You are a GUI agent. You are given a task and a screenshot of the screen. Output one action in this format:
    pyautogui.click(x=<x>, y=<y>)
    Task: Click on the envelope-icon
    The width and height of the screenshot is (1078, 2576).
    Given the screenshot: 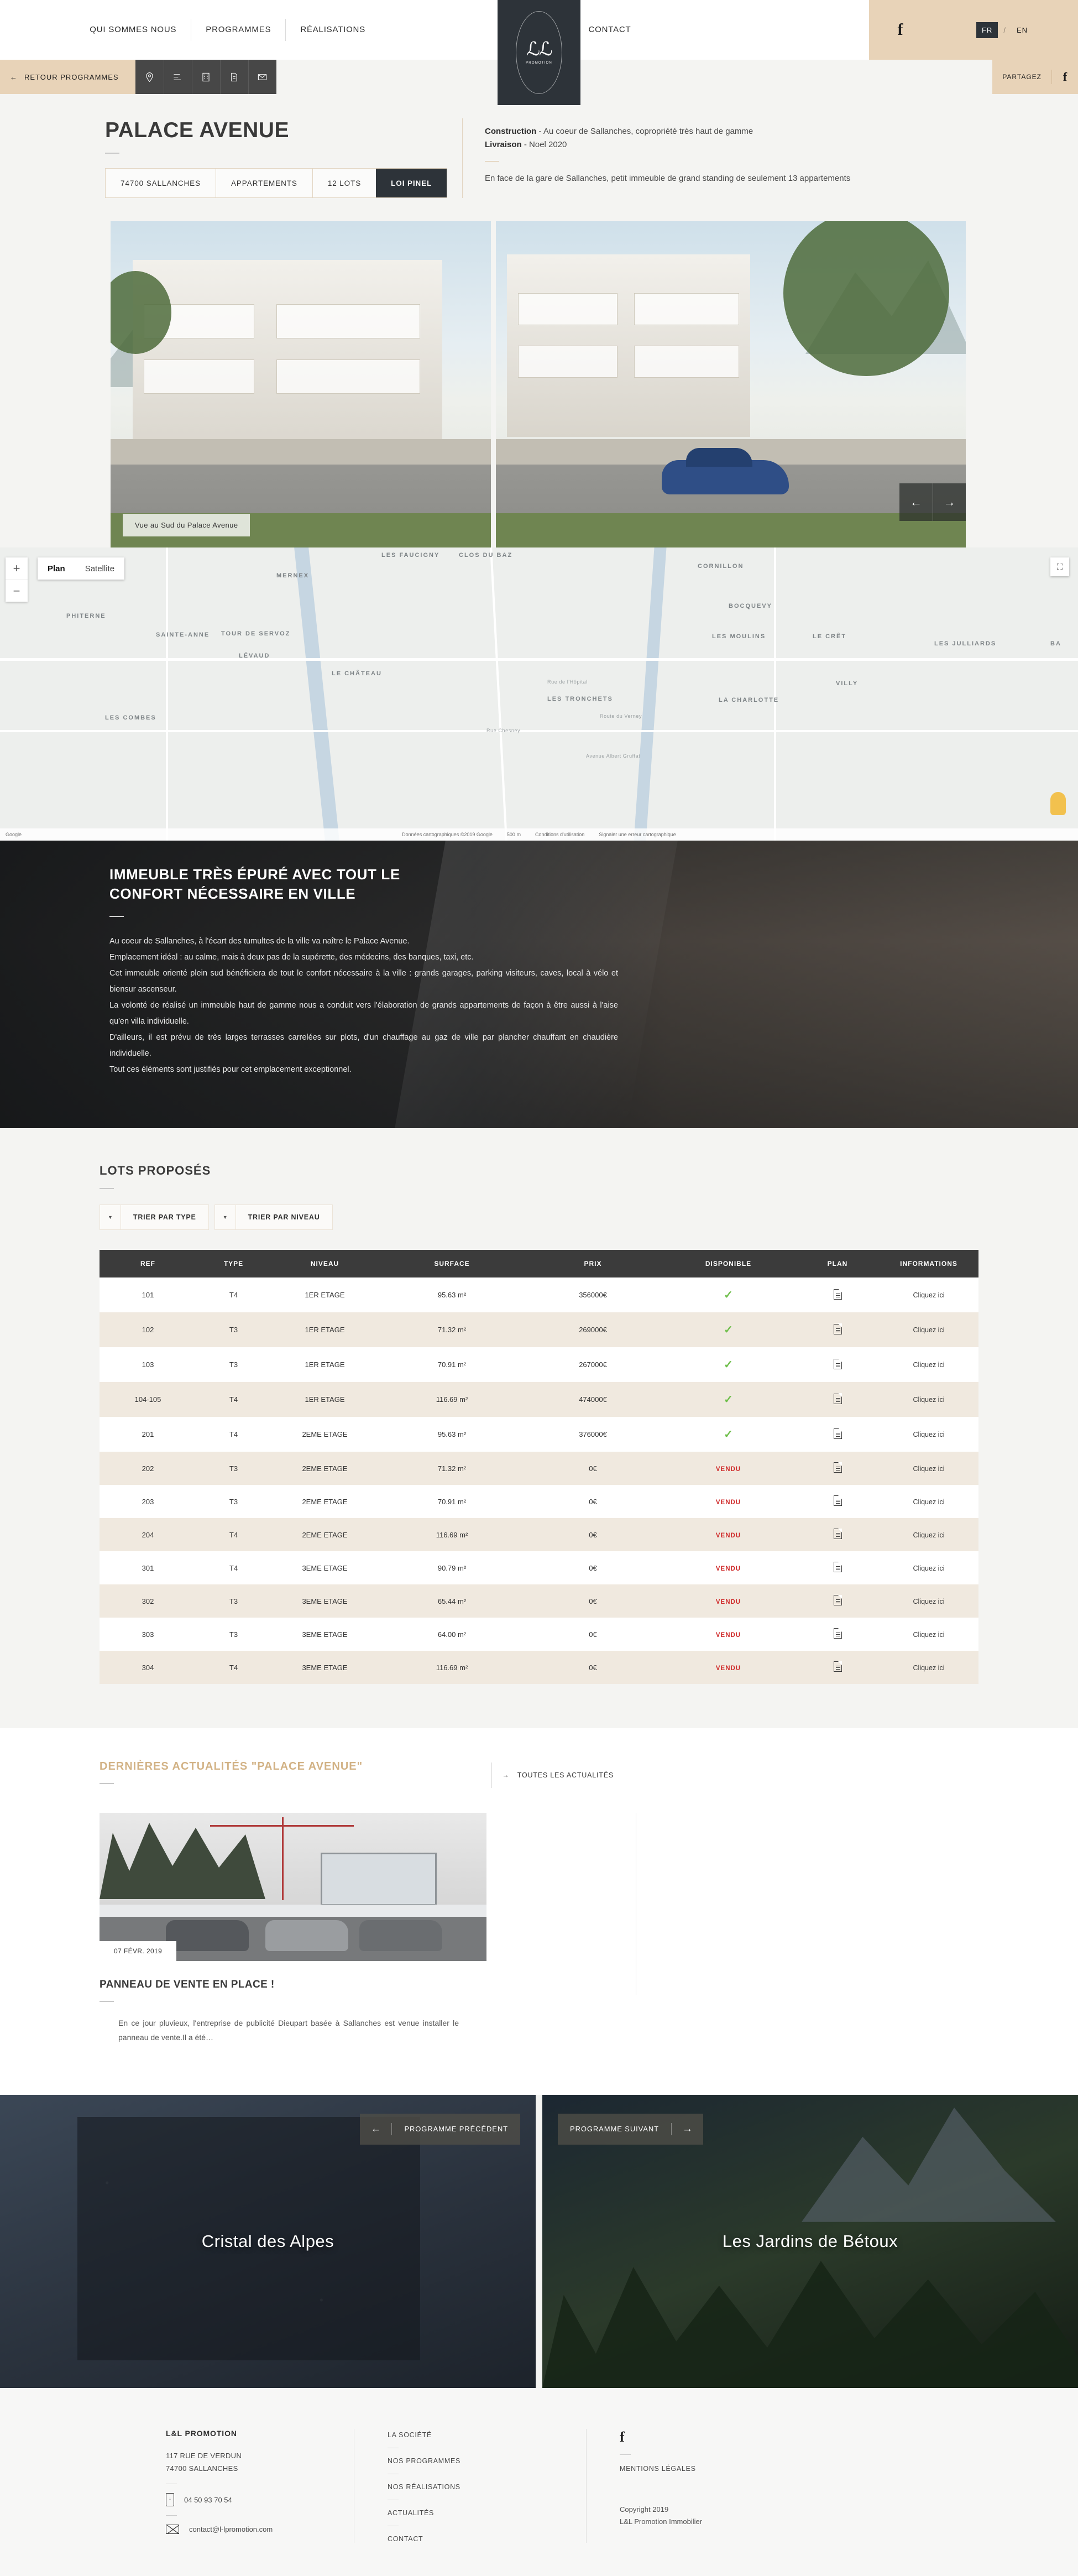 What is the action you would take?
    pyautogui.click(x=262, y=77)
    